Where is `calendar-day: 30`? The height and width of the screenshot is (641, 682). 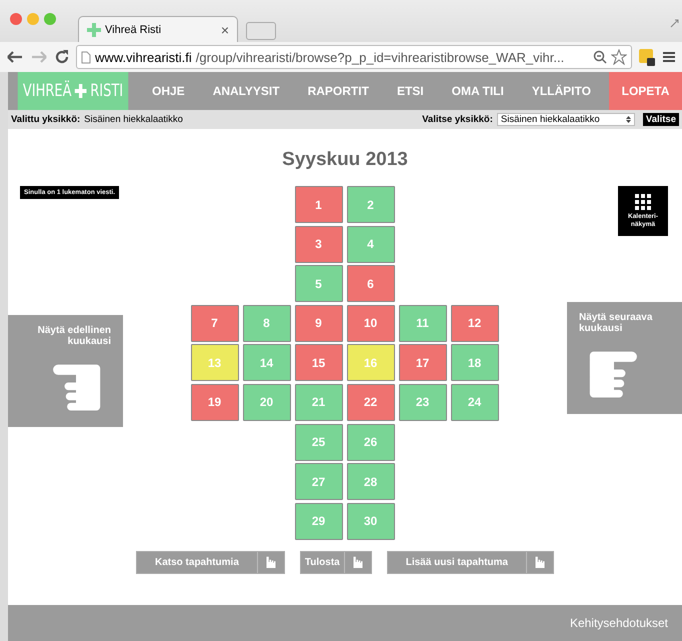 calendar-day: 30 is located at coordinates (370, 521).